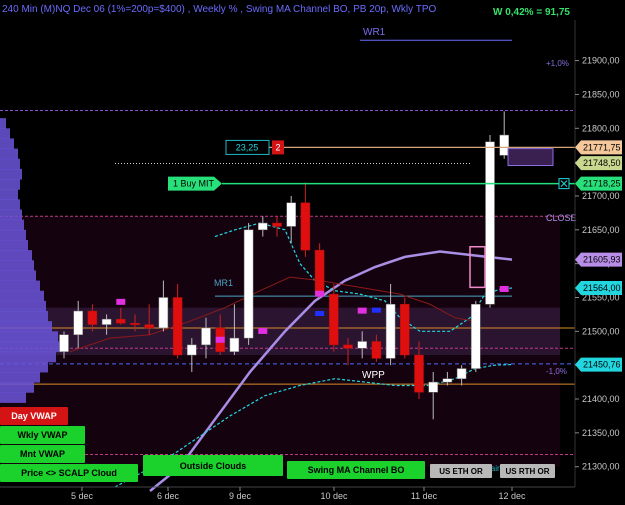  Describe the element at coordinates (34, 416) in the screenshot. I see `day-vwap-button: Day VWAP` at that location.